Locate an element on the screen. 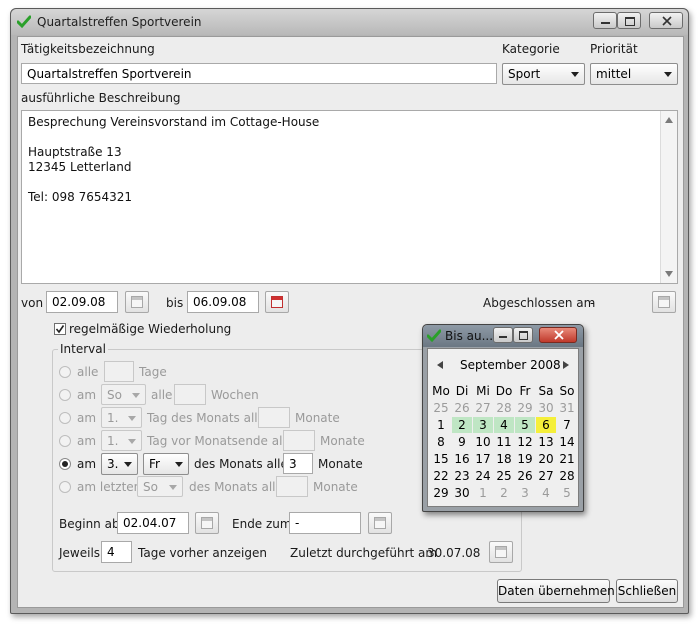  category-select: Sport is located at coordinates (543, 74).